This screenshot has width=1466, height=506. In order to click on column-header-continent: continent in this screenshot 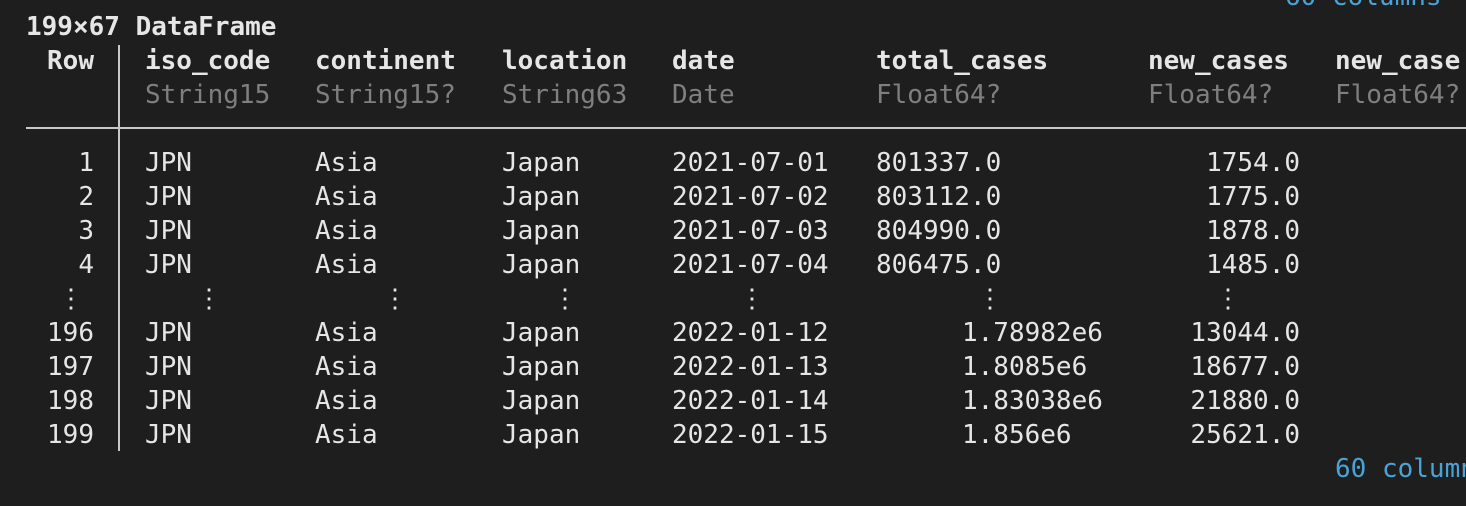, I will do `click(385, 61)`.